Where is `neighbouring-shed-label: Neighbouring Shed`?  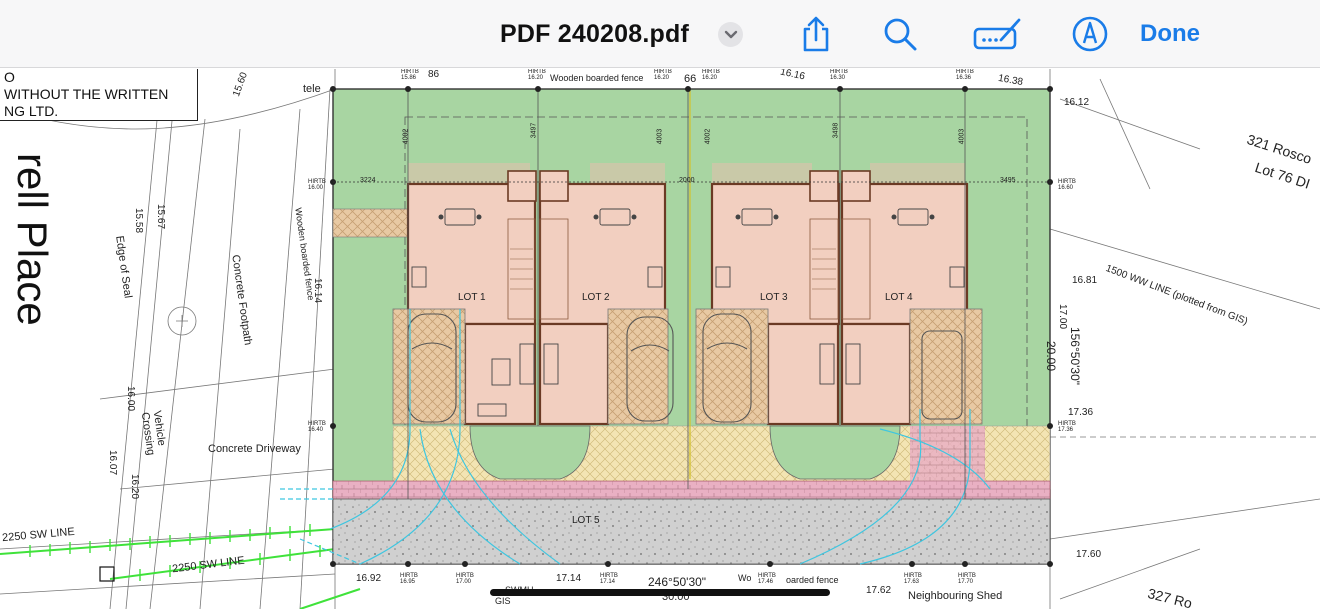
neighbouring-shed-label: Neighbouring Shed is located at coordinates (955, 596).